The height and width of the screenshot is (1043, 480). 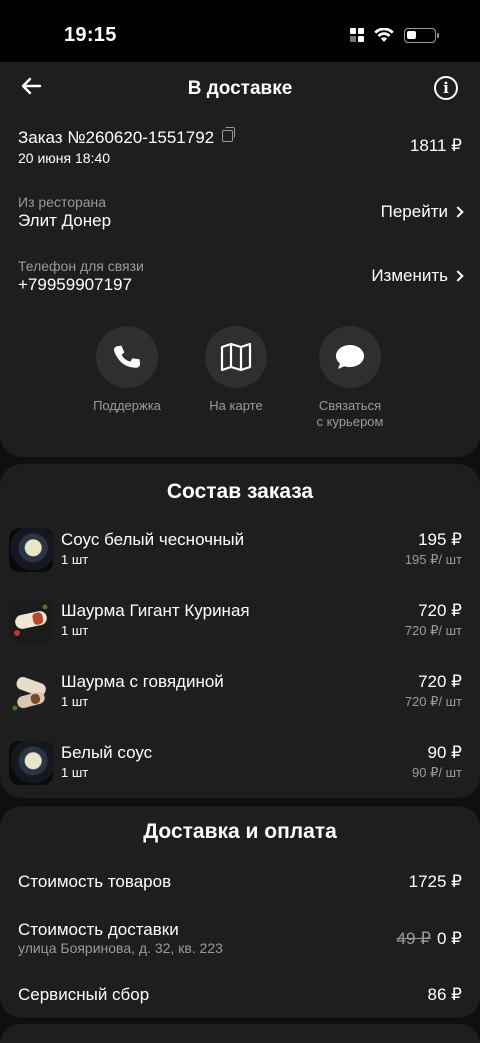 What do you see at coordinates (64, 158) in the screenshot?
I see `order-date: 20 июня 18:40` at bounding box center [64, 158].